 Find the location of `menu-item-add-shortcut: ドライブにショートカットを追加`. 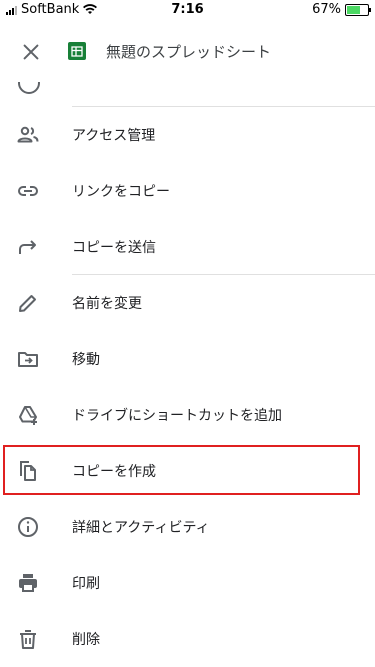

menu-item-add-shortcut: ドライブにショートカットを追加 is located at coordinates (187, 415).